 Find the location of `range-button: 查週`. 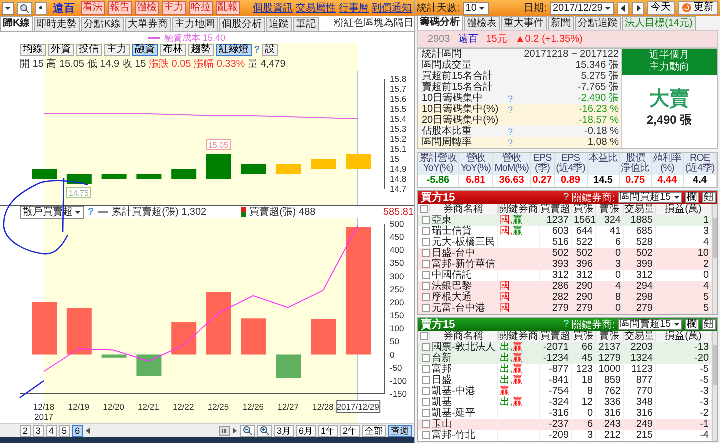

range-button: 查週 is located at coordinates (400, 430).